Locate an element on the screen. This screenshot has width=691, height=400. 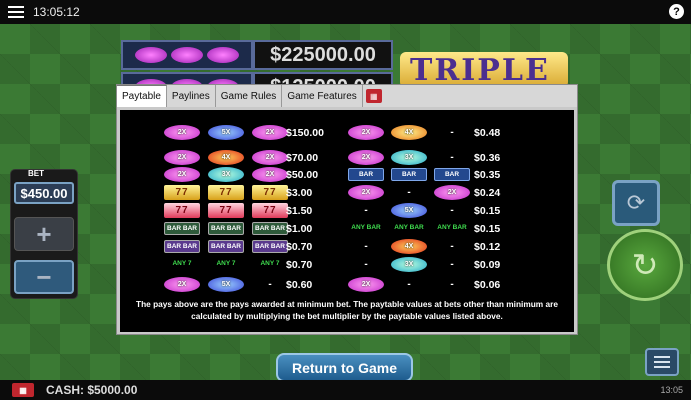
tab-paytable: Paytable is located at coordinates (142, 96).